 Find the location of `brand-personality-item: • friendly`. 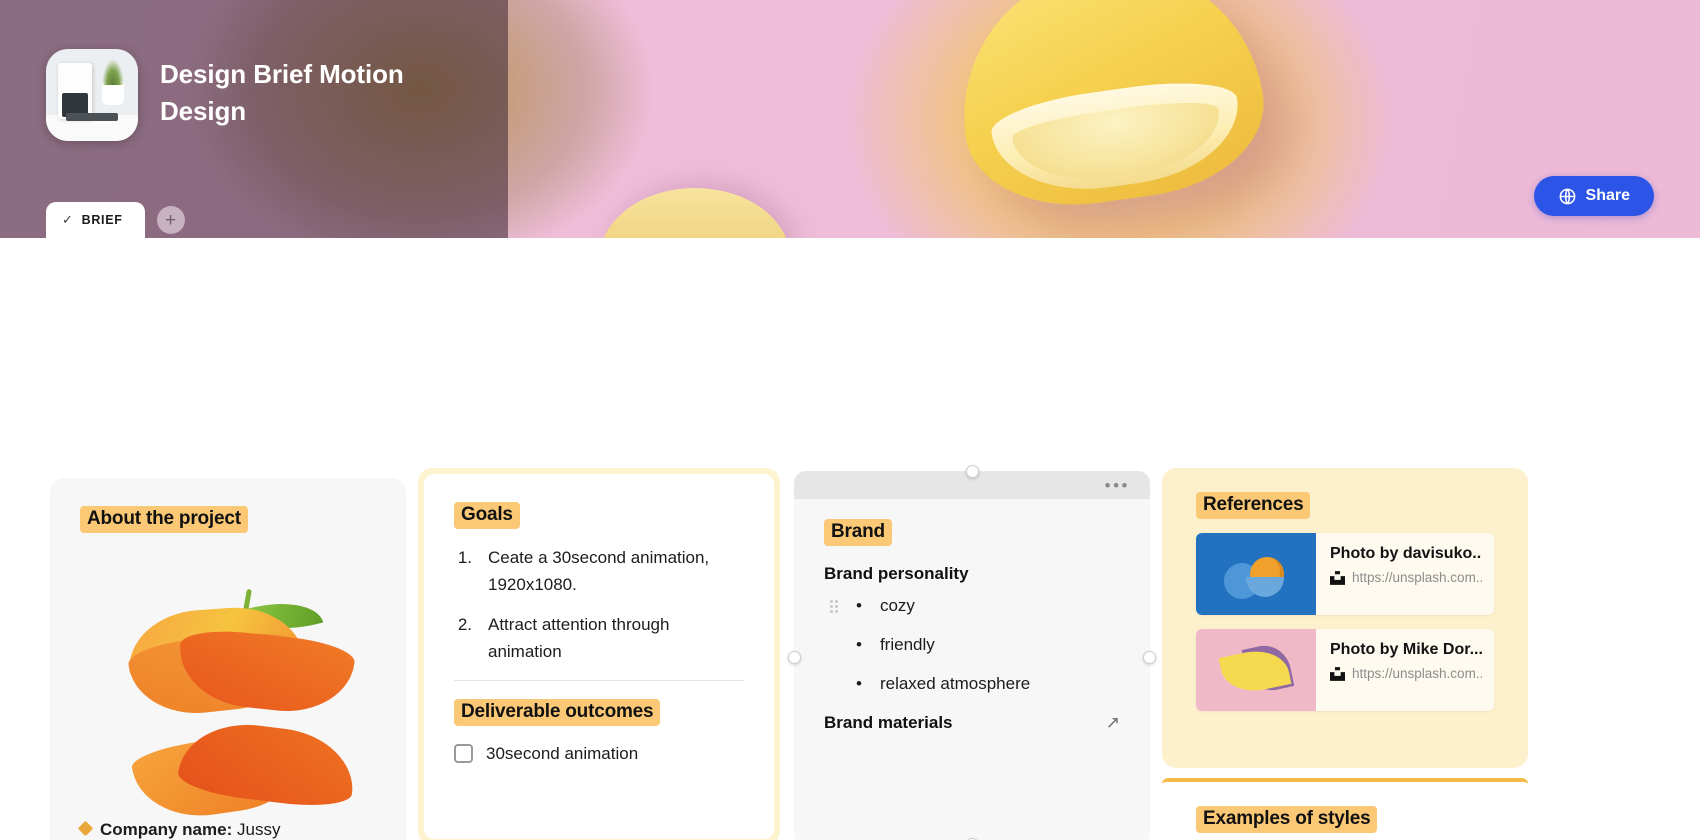

brand-personality-item: • friendly is located at coordinates (972, 645).